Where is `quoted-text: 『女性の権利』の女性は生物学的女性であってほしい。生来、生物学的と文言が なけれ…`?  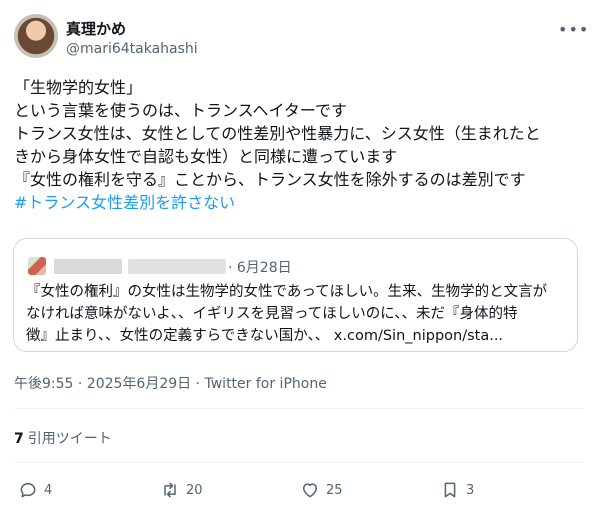
quoted-text: 『女性の権利』の女性は生物学的女性であってほしい。生来、生物学的と文言が なけれ… is located at coordinates (298, 314).